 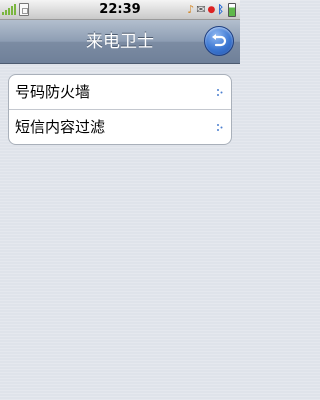 I want to click on alert-icon: ●, so click(x=211, y=10).